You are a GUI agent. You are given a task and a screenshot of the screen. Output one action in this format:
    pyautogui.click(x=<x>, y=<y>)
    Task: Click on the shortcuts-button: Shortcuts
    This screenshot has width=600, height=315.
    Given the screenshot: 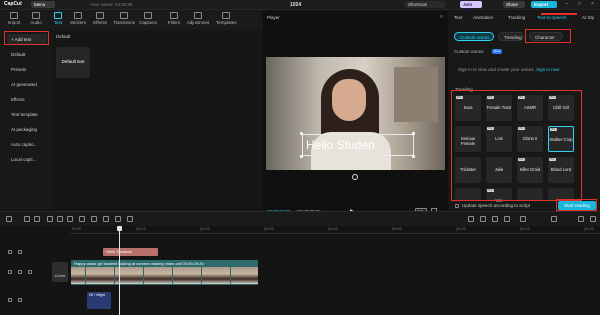 What is the action you would take?
    pyautogui.click(x=425, y=4)
    